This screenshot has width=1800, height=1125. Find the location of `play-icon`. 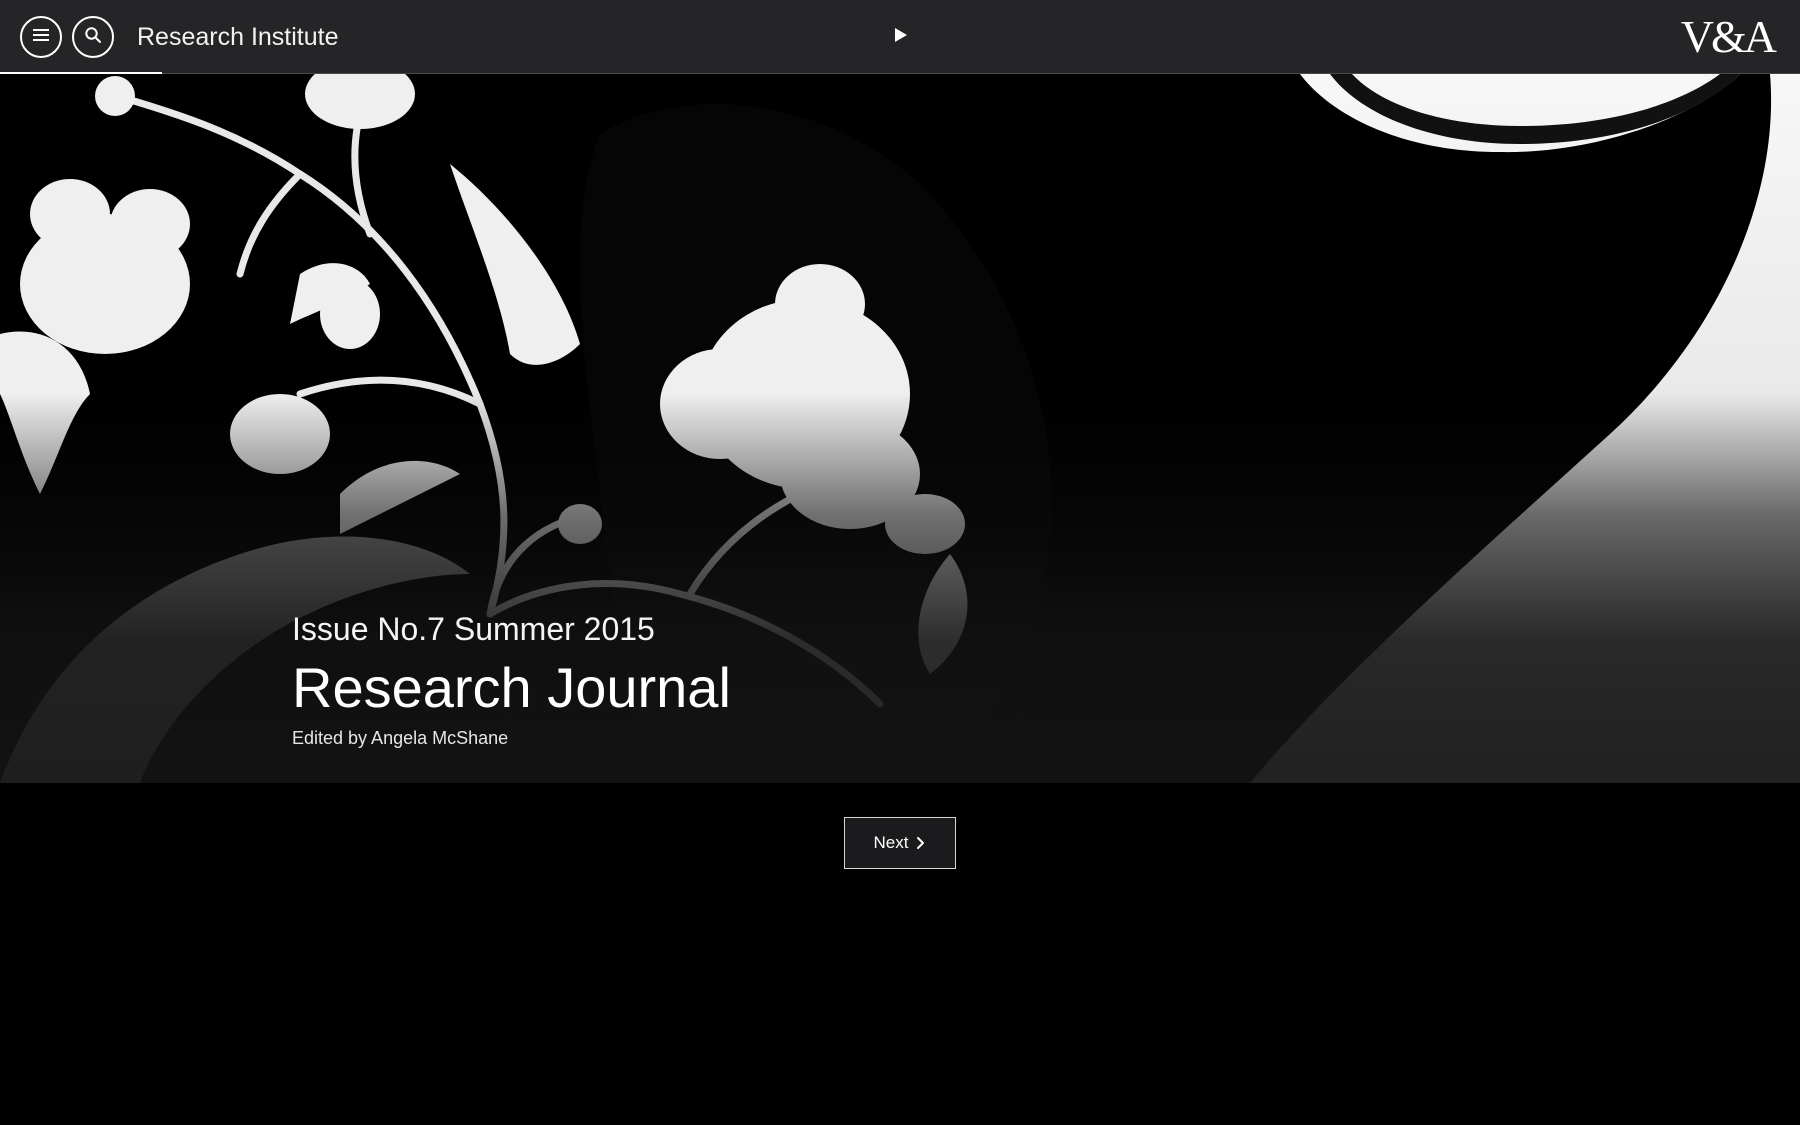

play-icon is located at coordinates (901, 37).